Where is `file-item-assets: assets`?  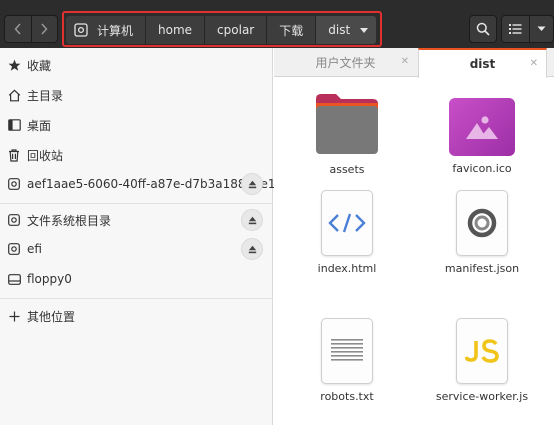 file-item-assets: assets is located at coordinates (347, 133).